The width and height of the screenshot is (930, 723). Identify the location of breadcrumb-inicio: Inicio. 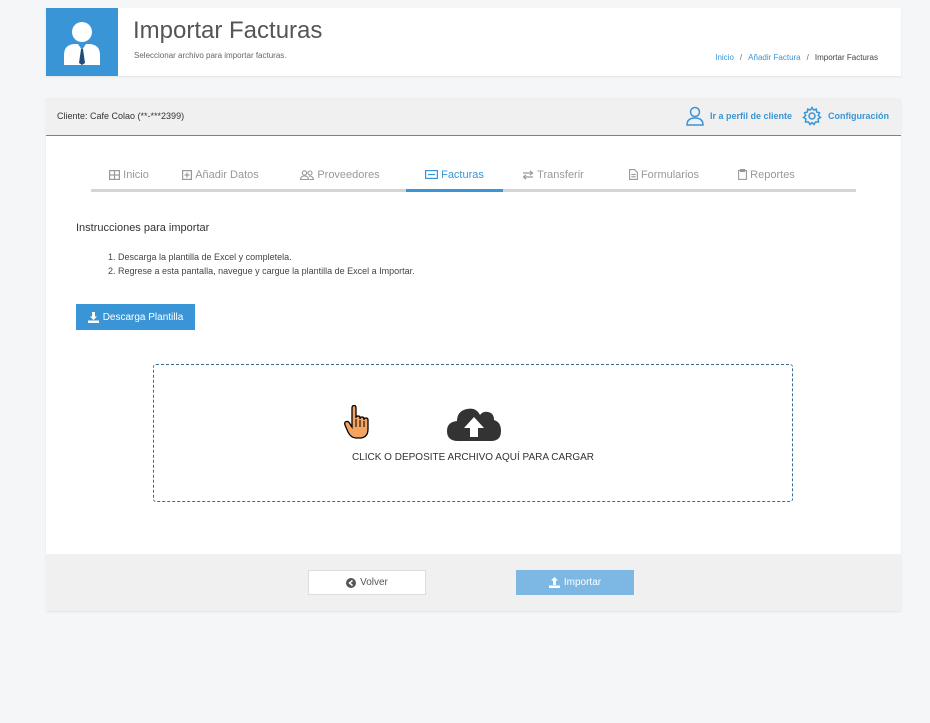
(724, 57).